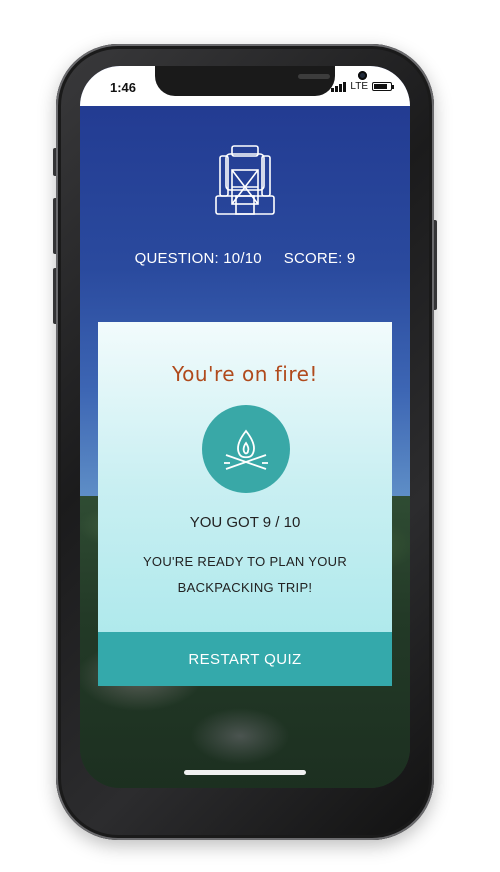  I want to click on result-message-line-2: BACKPACKING TRIP!, so click(245, 587).